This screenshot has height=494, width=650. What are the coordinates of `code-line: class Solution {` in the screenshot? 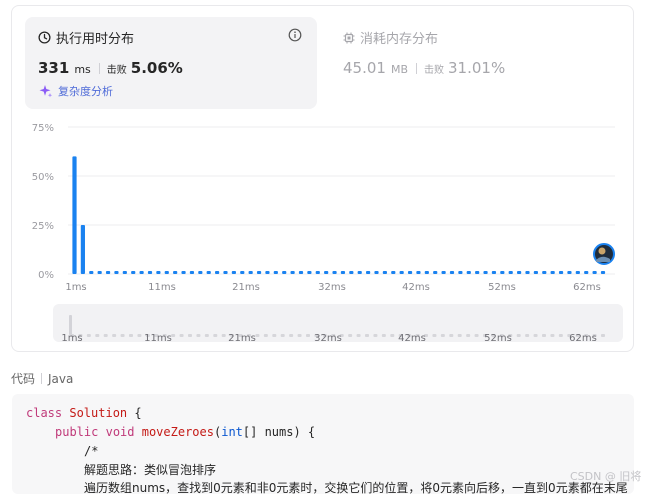 It's located at (84, 413).